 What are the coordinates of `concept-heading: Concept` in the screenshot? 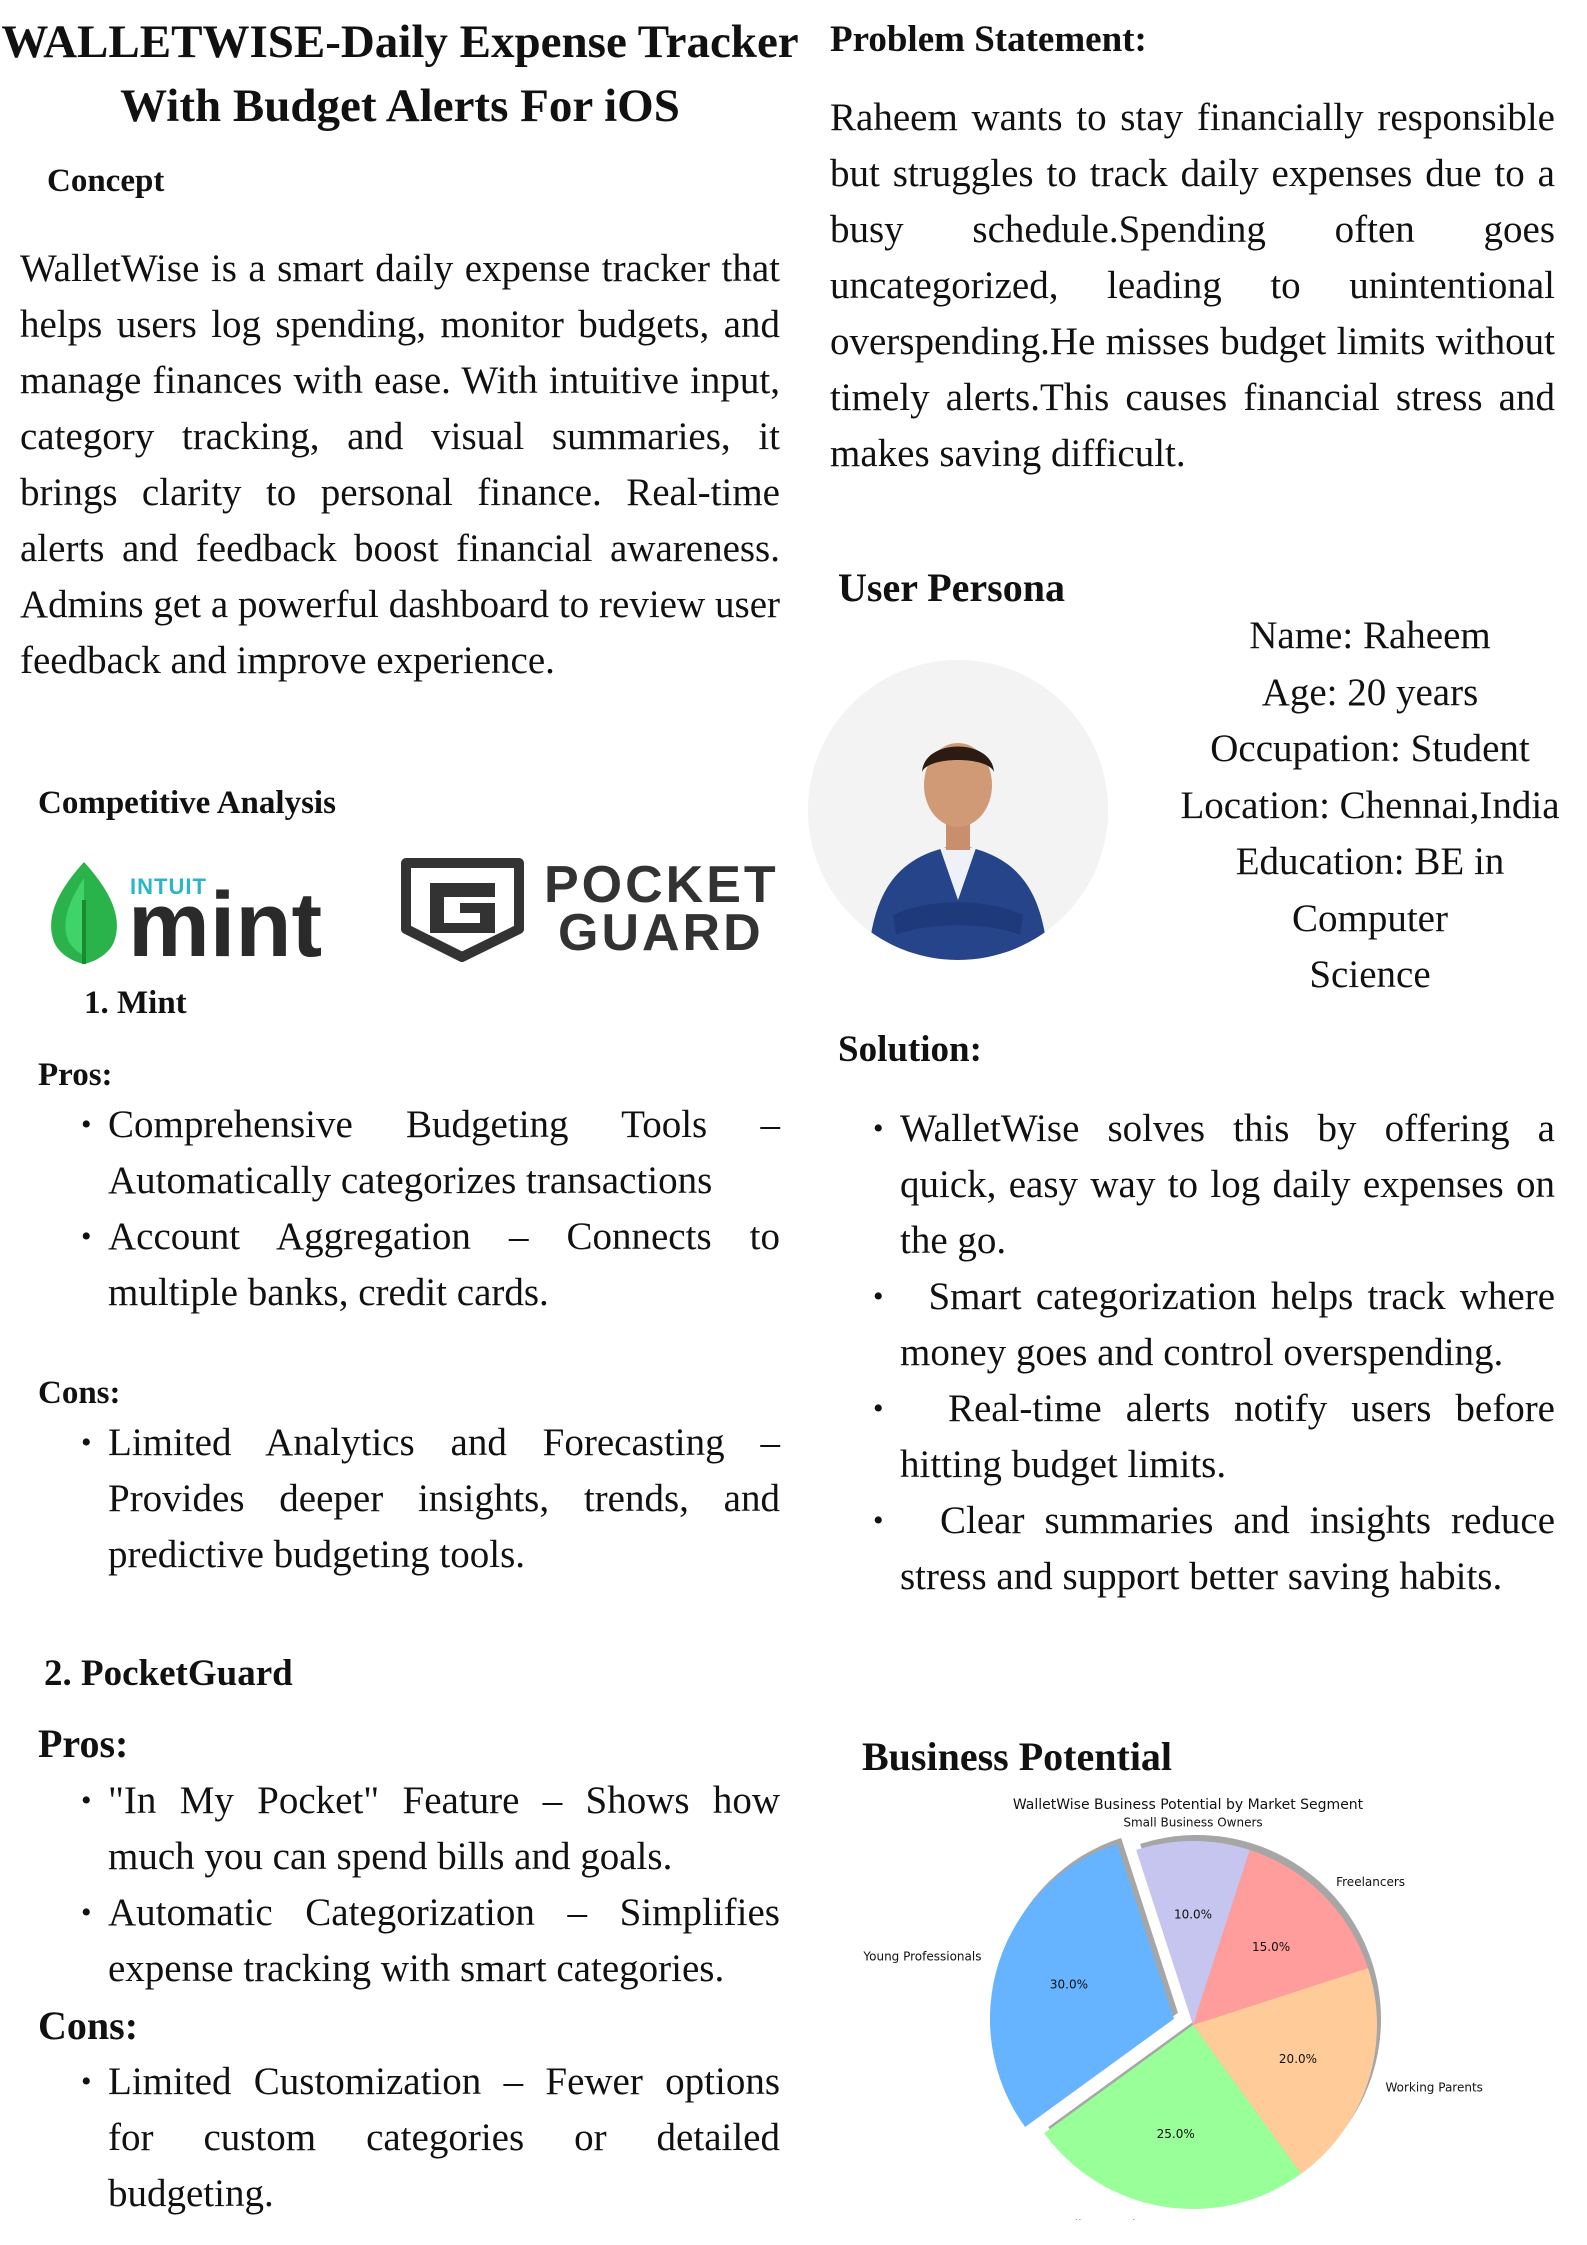 It's located at (106, 181).